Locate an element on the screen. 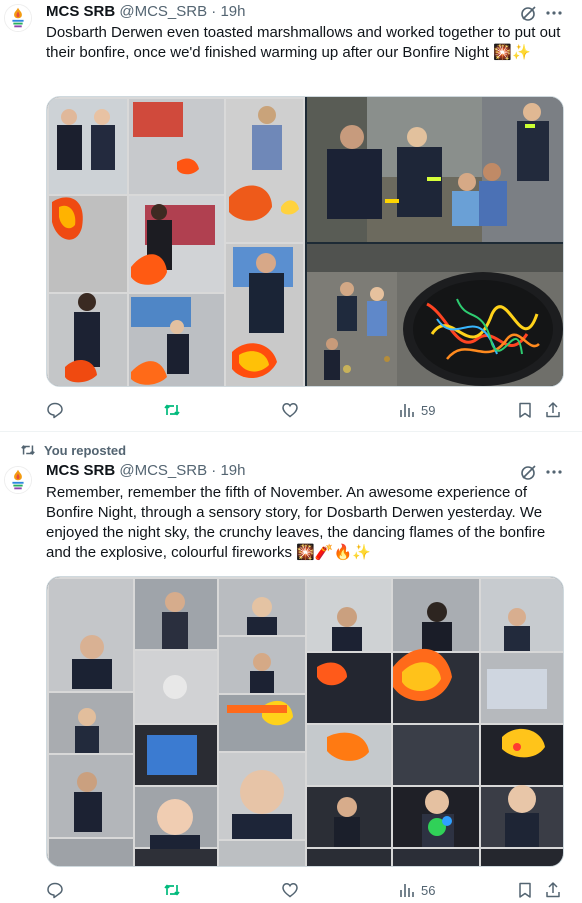 Image resolution: width=582 pixels, height=903 pixels. action-bar: 59 is located at coordinates (306, 411).